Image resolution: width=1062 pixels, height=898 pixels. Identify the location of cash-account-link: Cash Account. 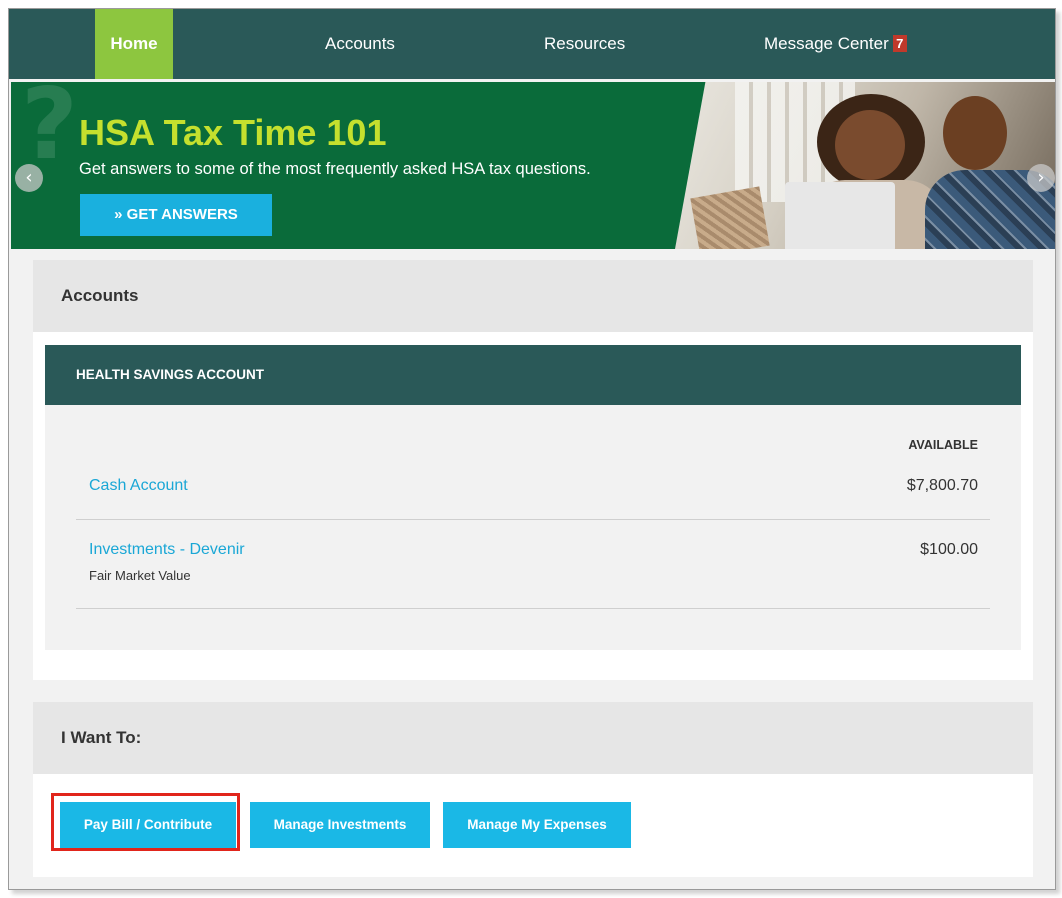
(138, 486).